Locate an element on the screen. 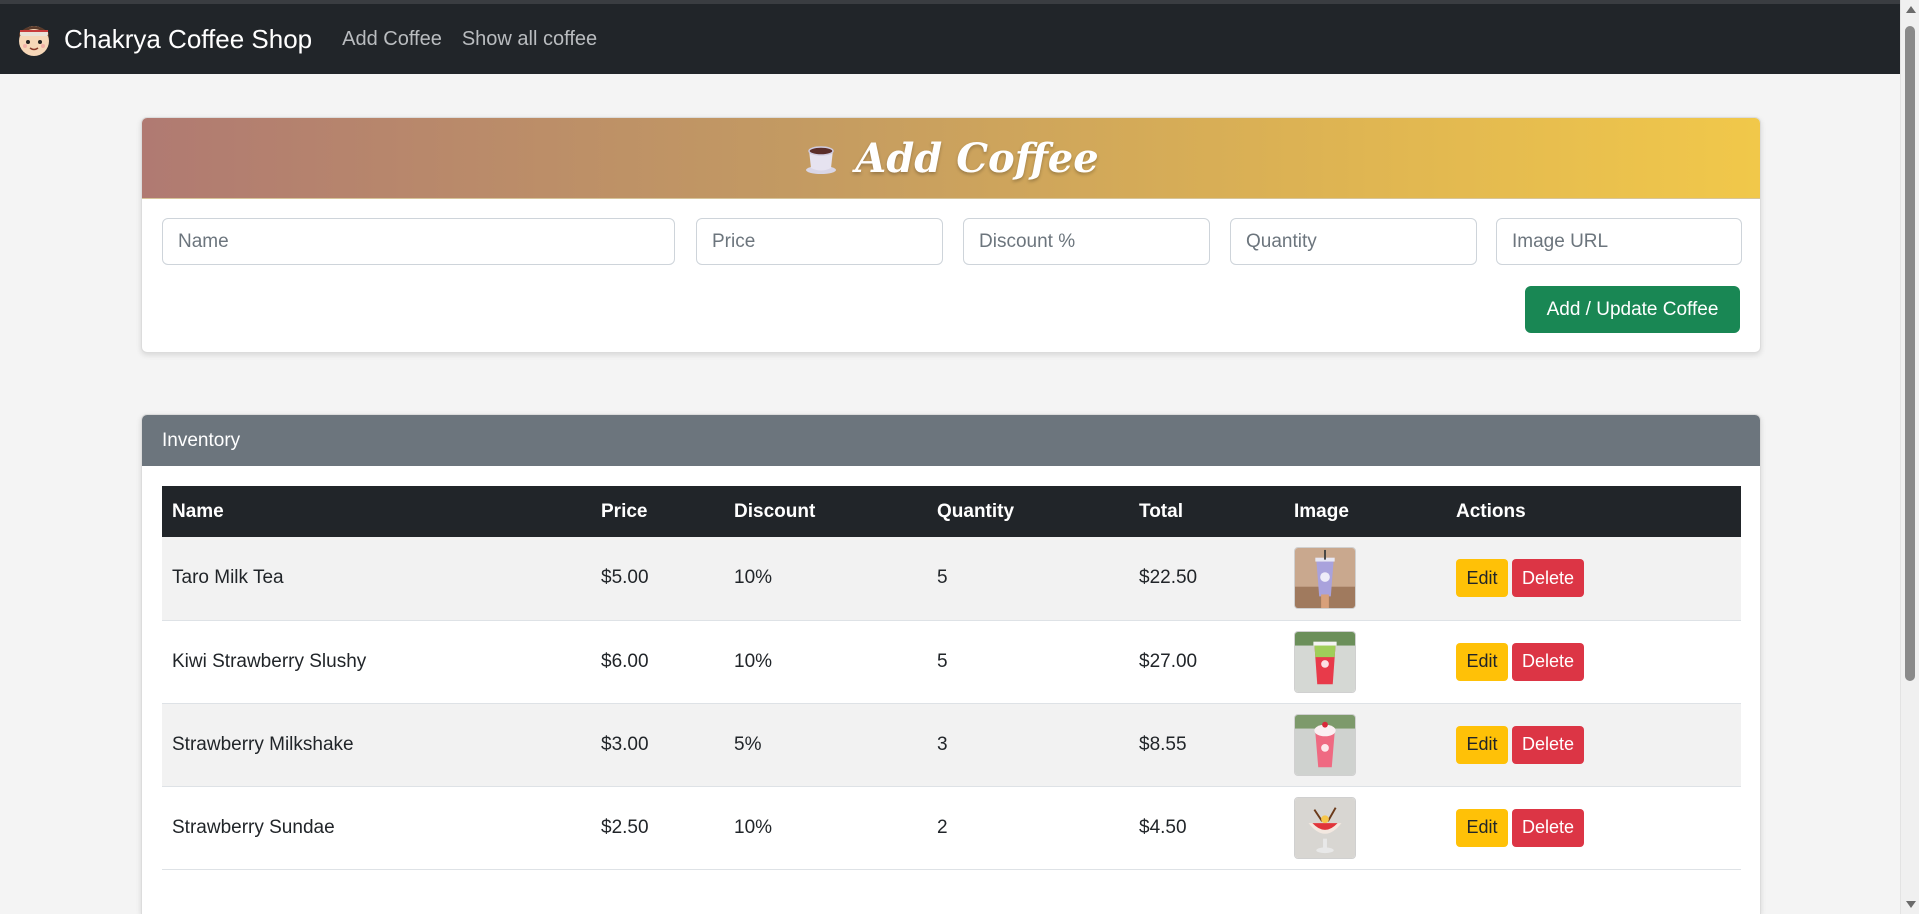 The height and width of the screenshot is (914, 1919). scroll-up-arrow-icon is located at coordinates (1911, 9).